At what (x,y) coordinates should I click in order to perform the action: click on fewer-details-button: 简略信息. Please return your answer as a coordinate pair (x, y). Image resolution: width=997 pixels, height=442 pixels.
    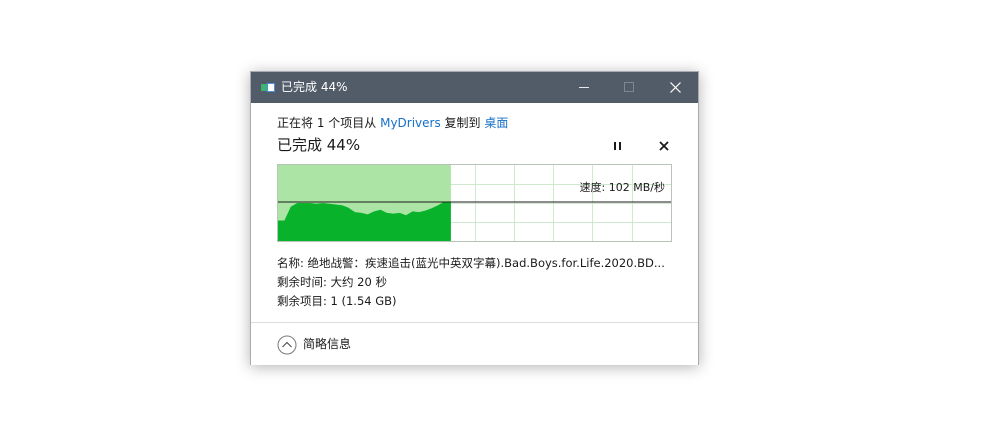
    Looking at the image, I should click on (327, 344).